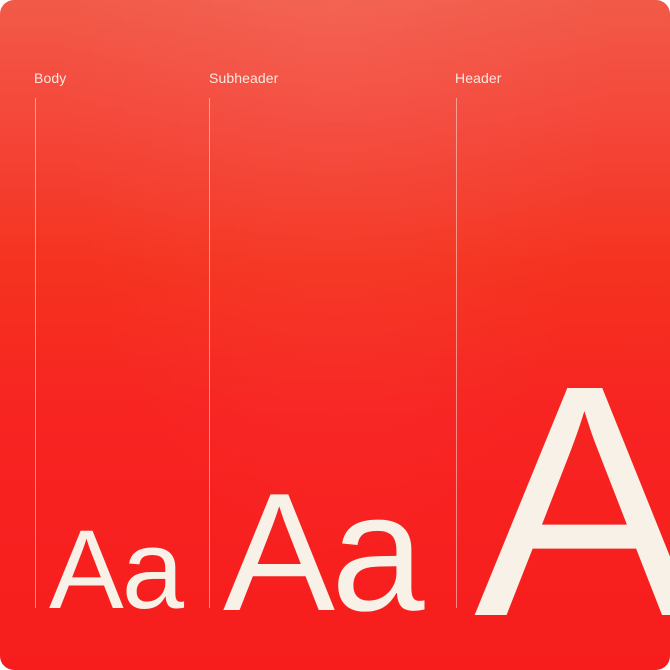 This screenshot has width=670, height=670. I want to click on column-label-header: Header, so click(478, 78).